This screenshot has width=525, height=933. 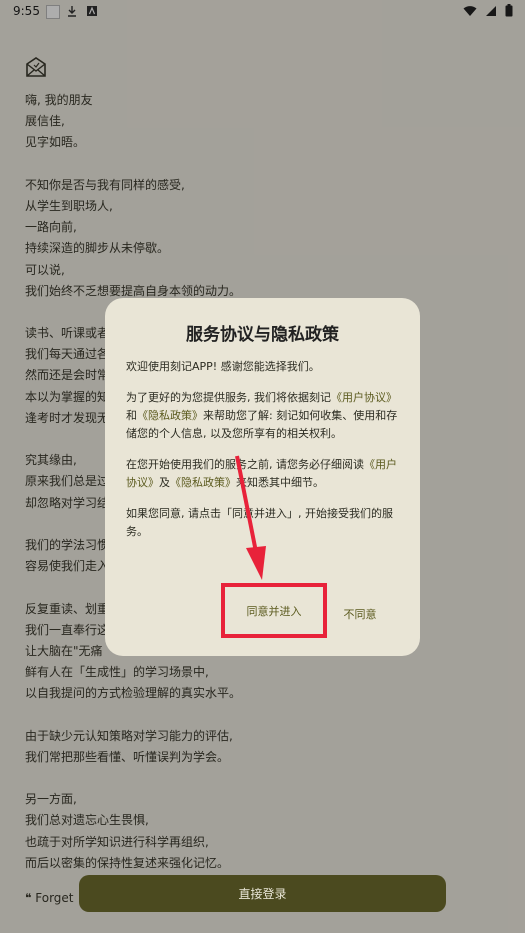 I want to click on dialog-text: 在您开始使用我们的服务之前, 请您务必仔细阅读, so click(x=245, y=464).